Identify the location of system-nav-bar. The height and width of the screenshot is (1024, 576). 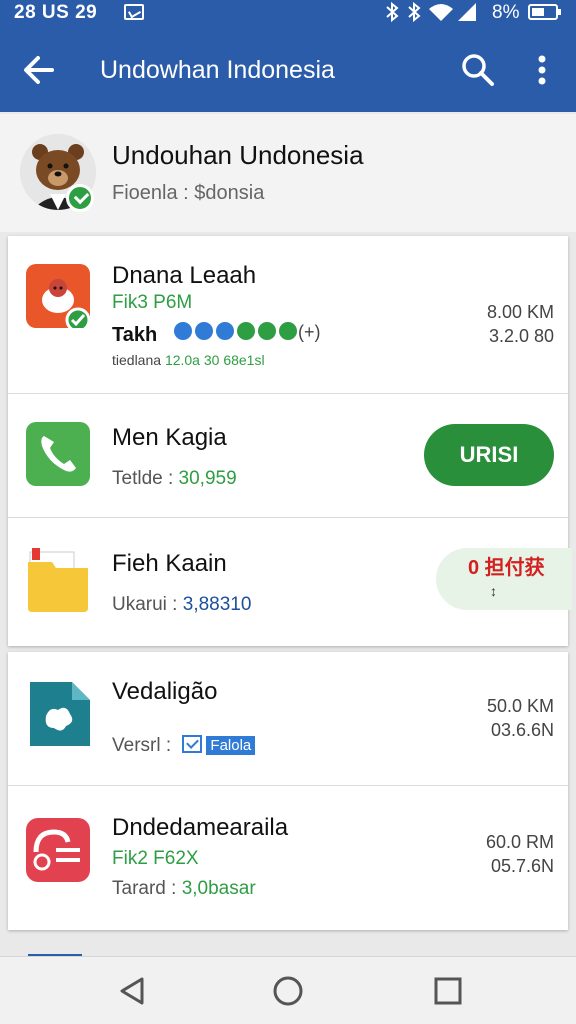
(288, 990).